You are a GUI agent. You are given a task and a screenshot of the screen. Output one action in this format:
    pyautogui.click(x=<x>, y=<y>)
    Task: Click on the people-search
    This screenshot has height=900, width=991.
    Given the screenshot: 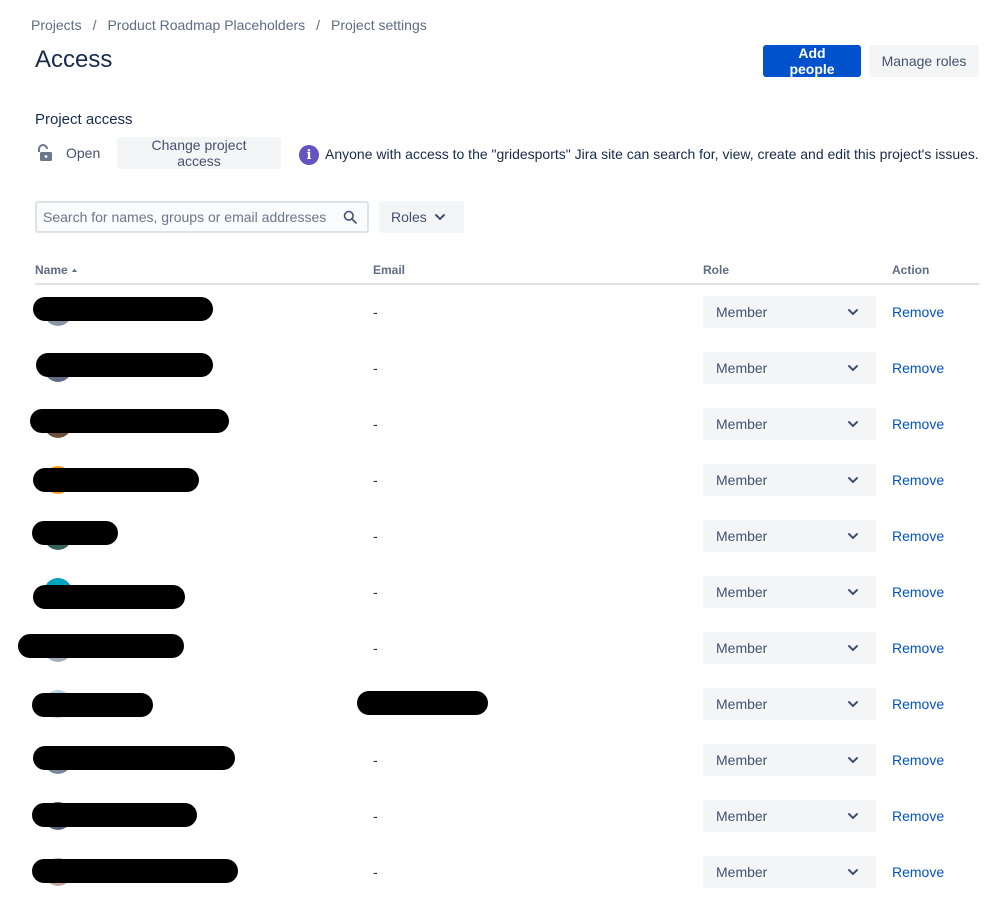 What is the action you would take?
    pyautogui.click(x=202, y=217)
    